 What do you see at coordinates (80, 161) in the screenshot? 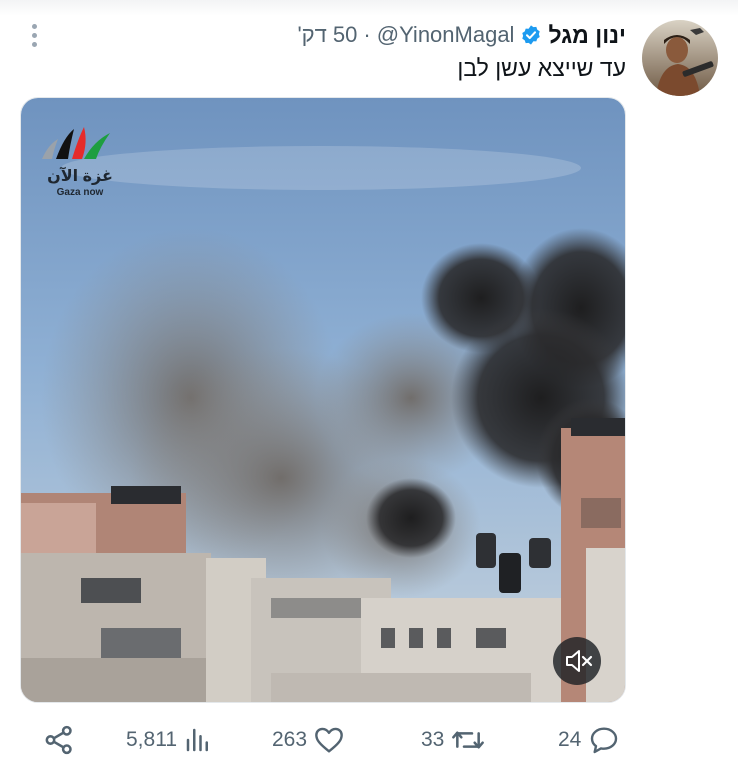
I see `channel-watermark: غزة الآن Gaza now` at bounding box center [80, 161].